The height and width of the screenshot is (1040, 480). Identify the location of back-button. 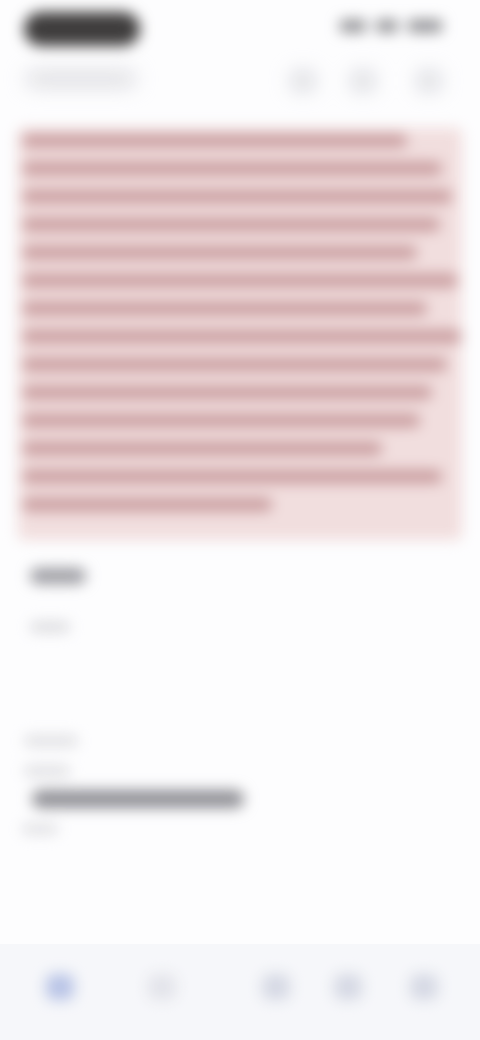
(81, 79).